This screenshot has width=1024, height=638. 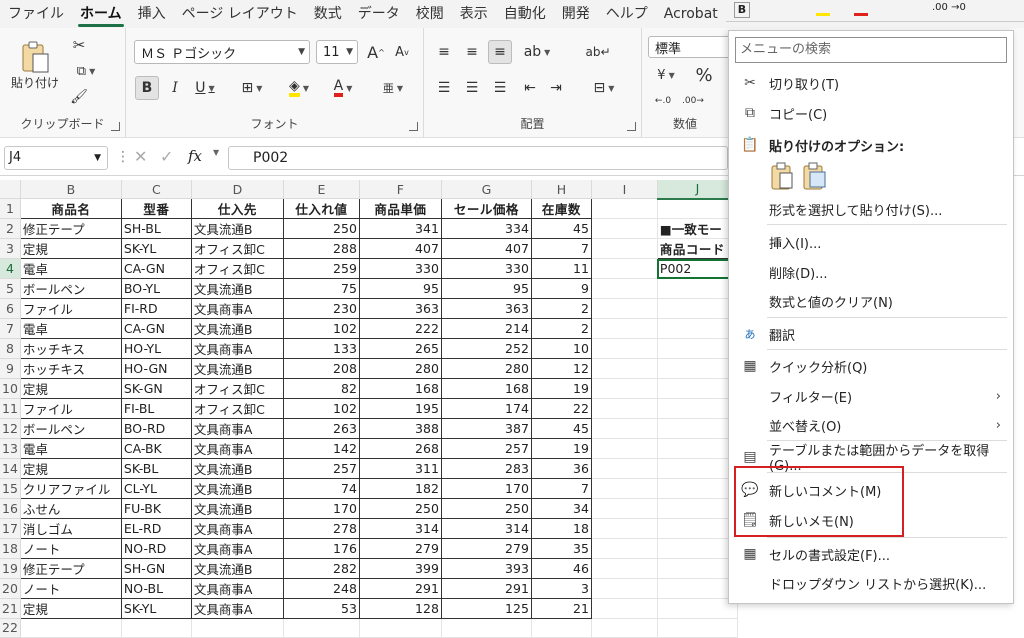 What do you see at coordinates (321, 568) in the screenshot?
I see `table-cell: 282` at bounding box center [321, 568].